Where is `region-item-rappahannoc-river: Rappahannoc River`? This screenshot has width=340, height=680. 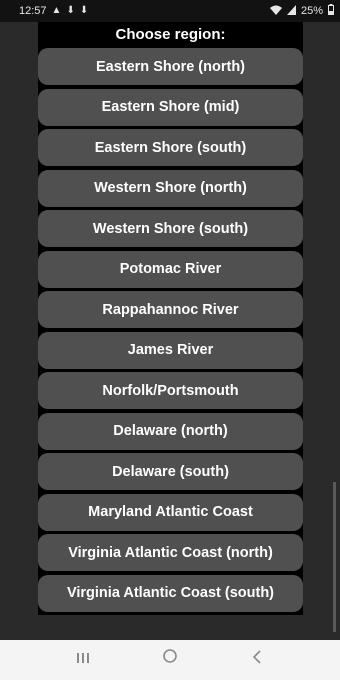
region-item-rappahannoc-river: Rappahannoc River is located at coordinates (170, 309).